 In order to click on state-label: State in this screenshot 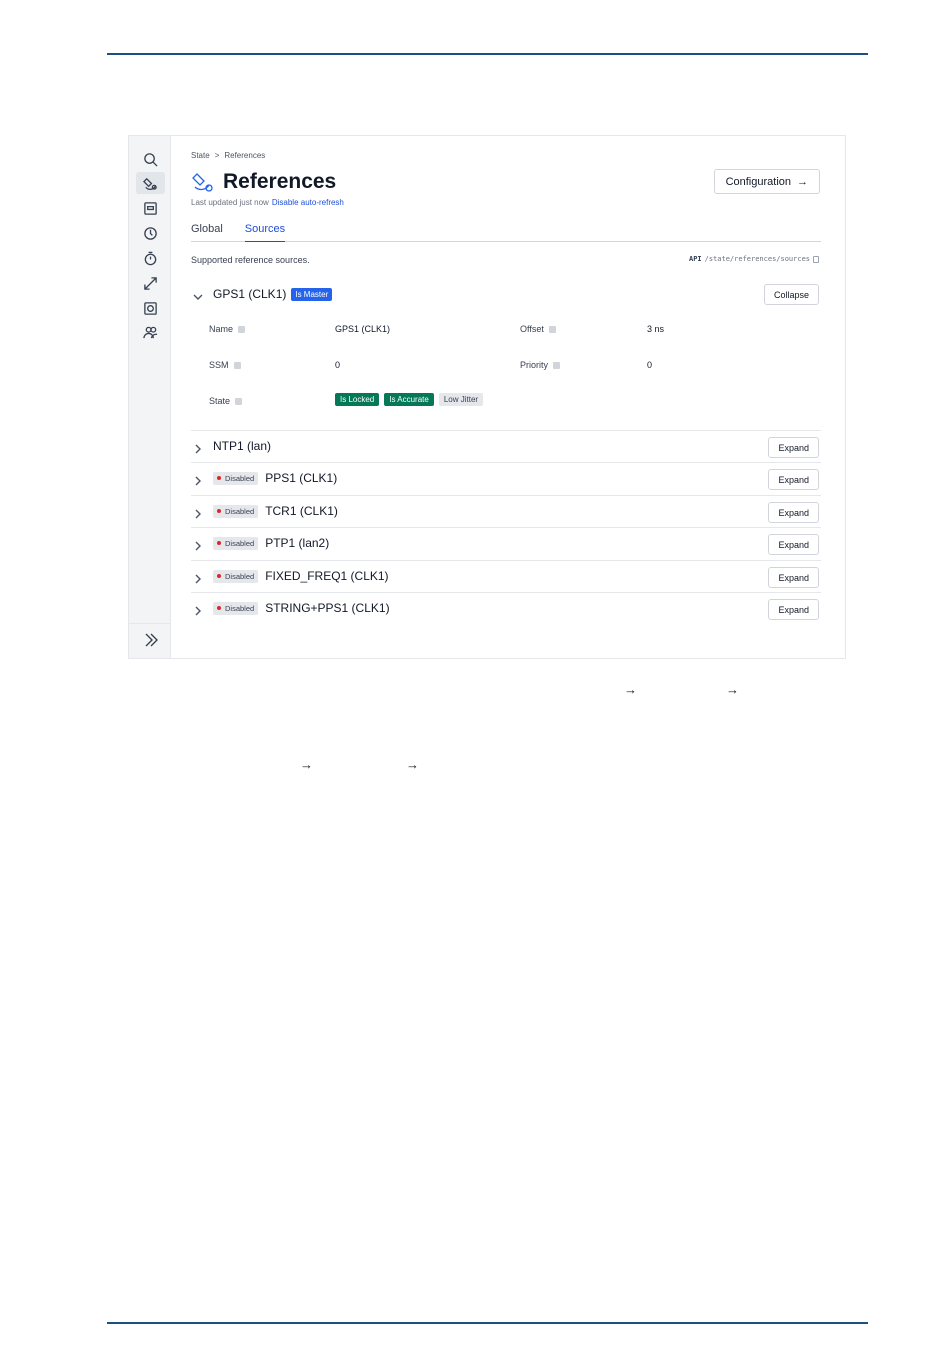, I will do `click(226, 401)`.